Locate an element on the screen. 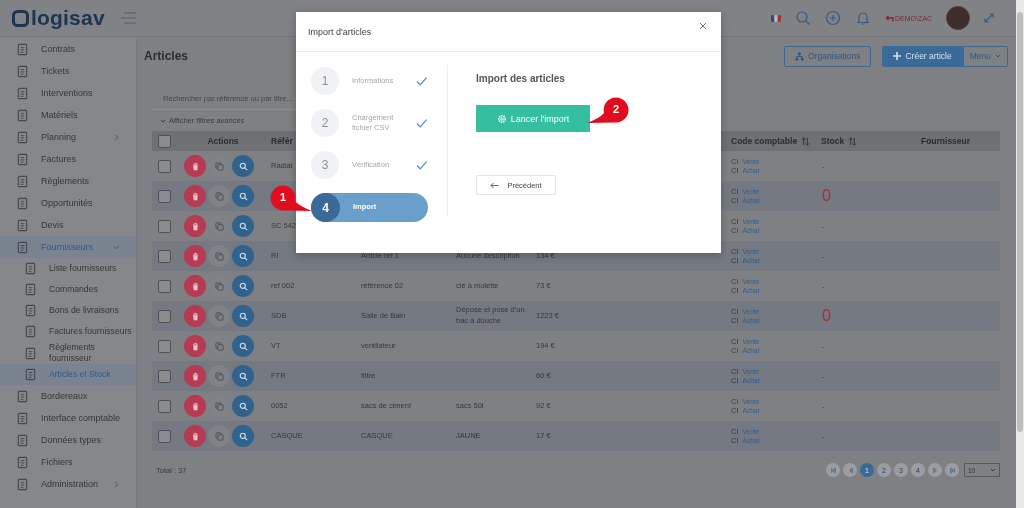  numbered-callout: 2 is located at coordinates (608, 110).